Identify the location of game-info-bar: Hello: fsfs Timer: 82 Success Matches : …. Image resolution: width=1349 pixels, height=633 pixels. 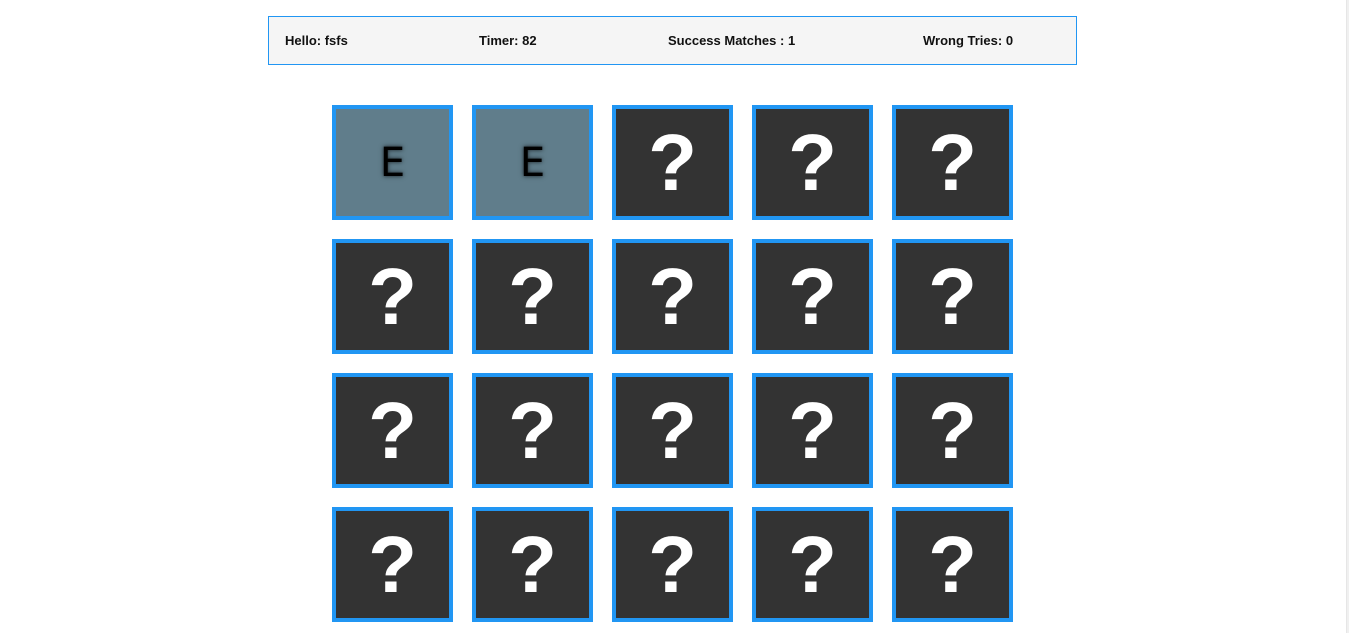
(672, 40).